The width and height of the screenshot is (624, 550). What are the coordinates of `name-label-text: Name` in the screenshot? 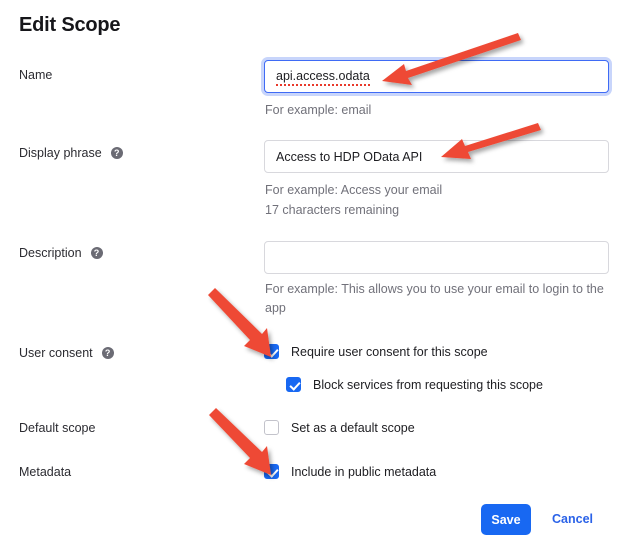 It's located at (36, 75).